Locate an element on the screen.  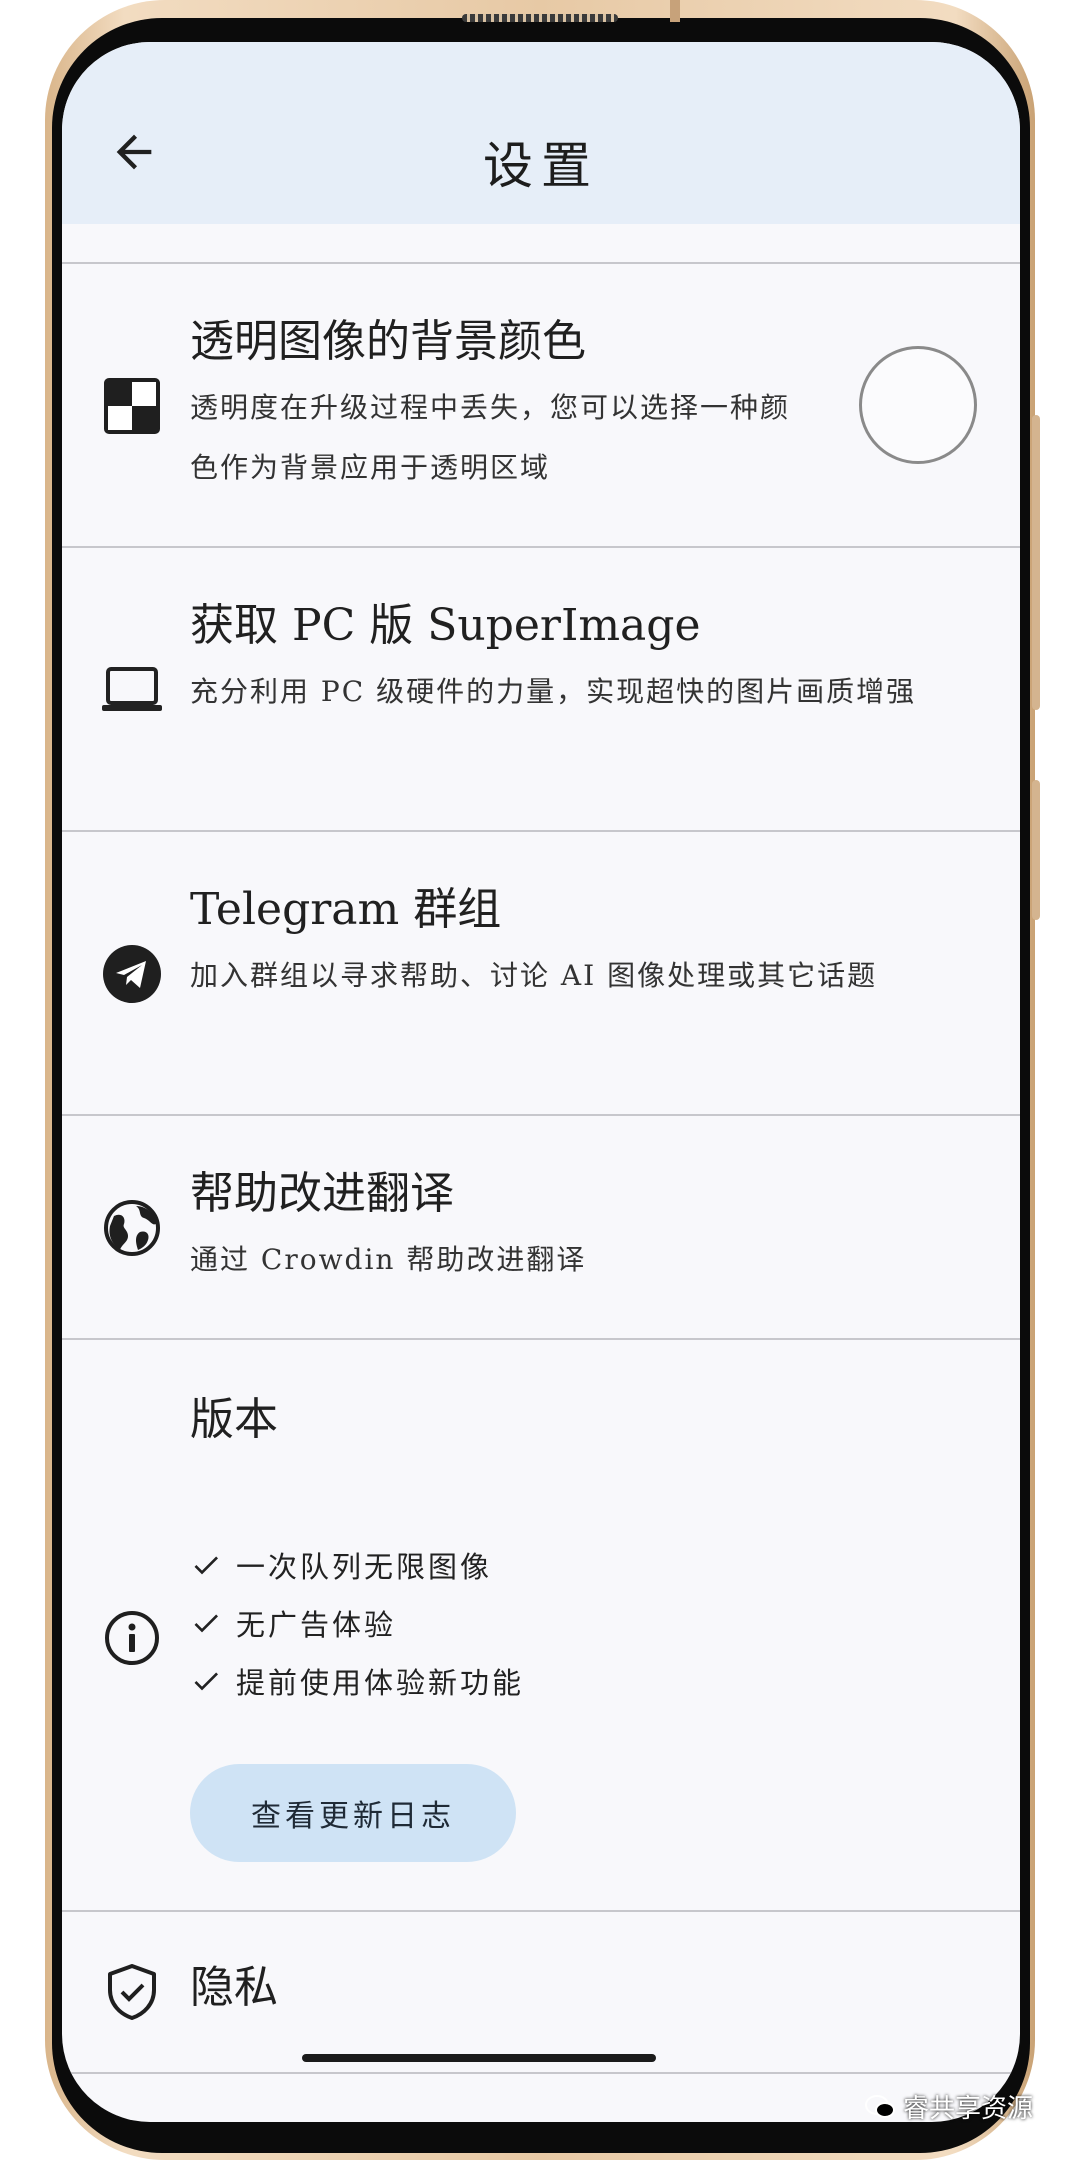
setting-title: 透明图像的背景颜色 is located at coordinates (388, 341).